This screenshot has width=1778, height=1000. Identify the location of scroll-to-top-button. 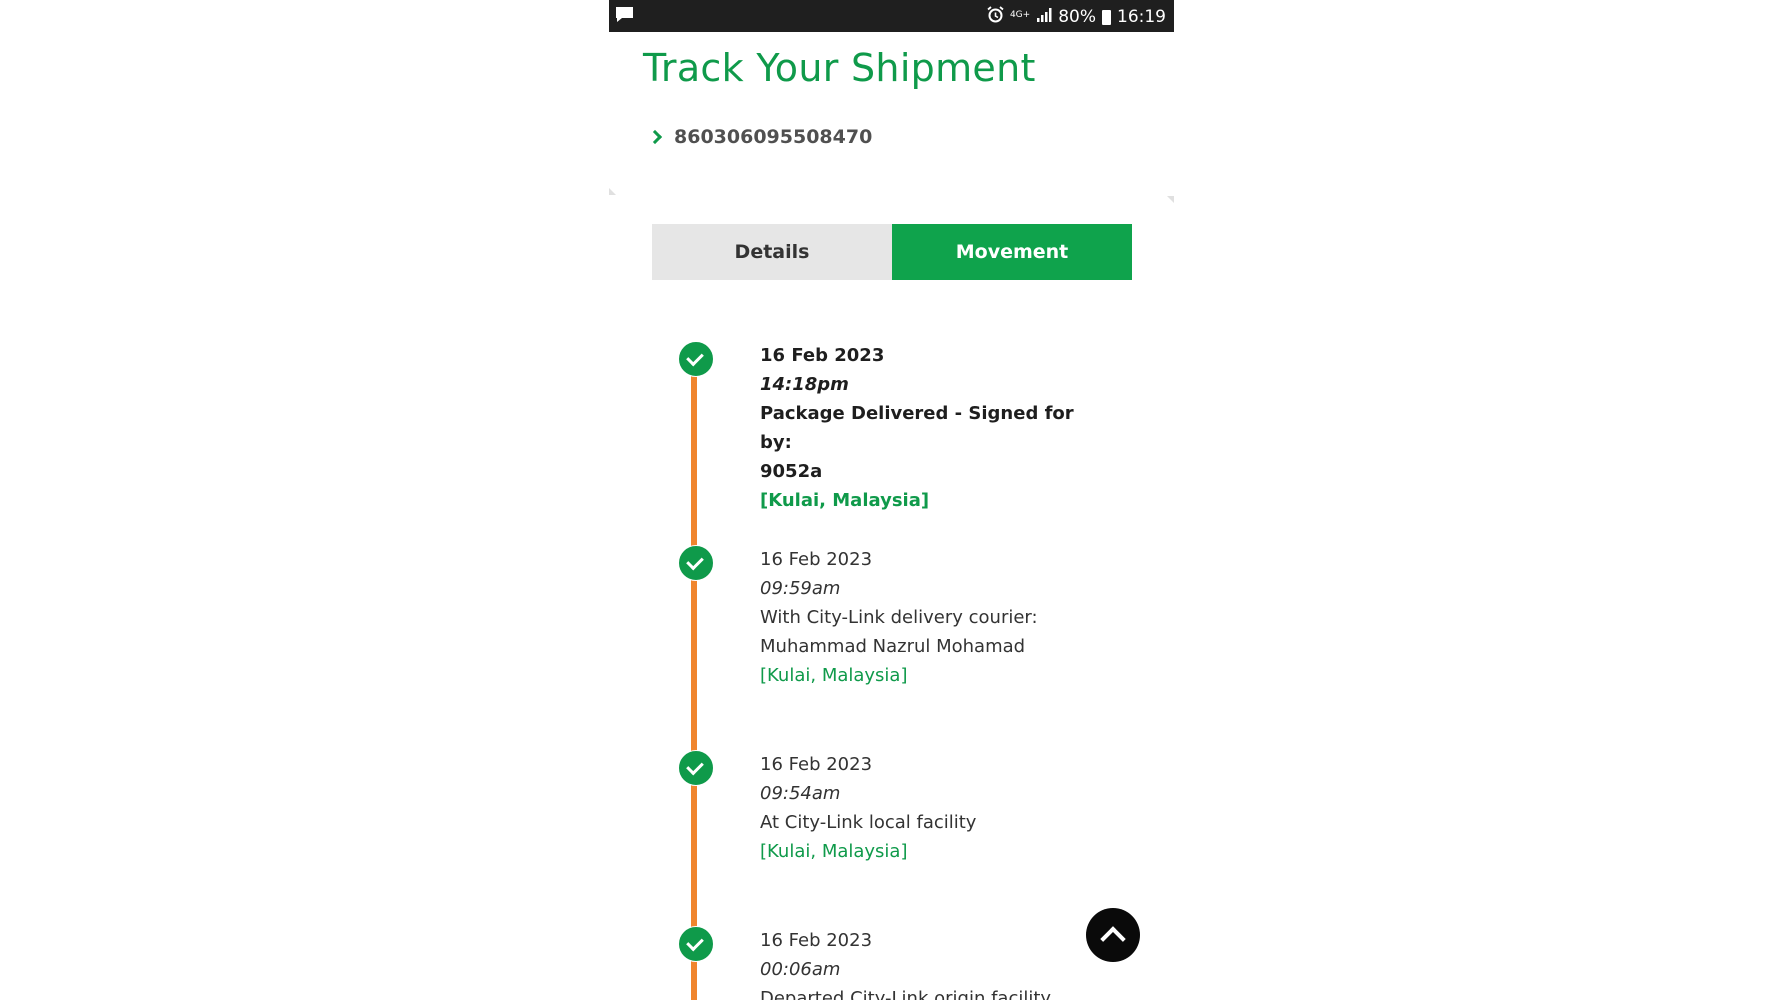
(1113, 935).